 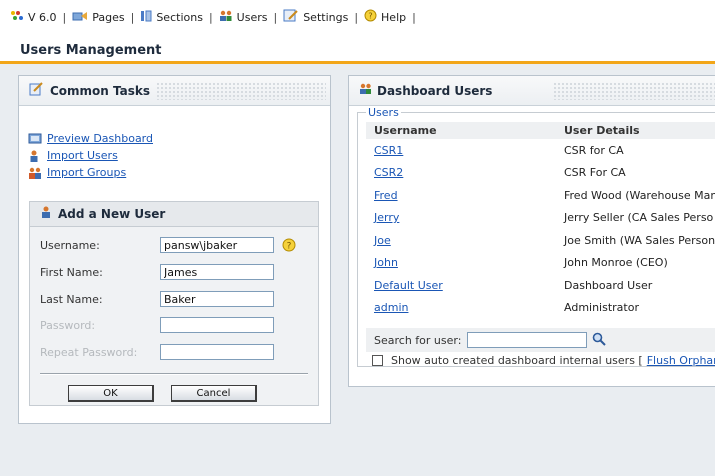 I want to click on task-import-users: Import Users, so click(x=90, y=155).